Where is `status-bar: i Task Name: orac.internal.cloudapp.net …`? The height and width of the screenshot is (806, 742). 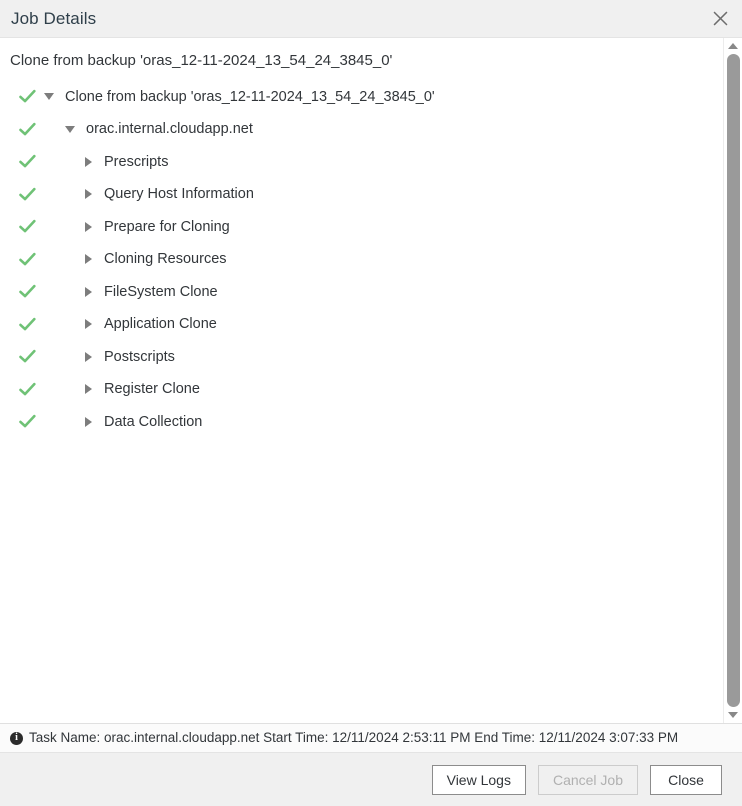
status-bar: i Task Name: orac.internal.cloudapp.net … is located at coordinates (371, 737).